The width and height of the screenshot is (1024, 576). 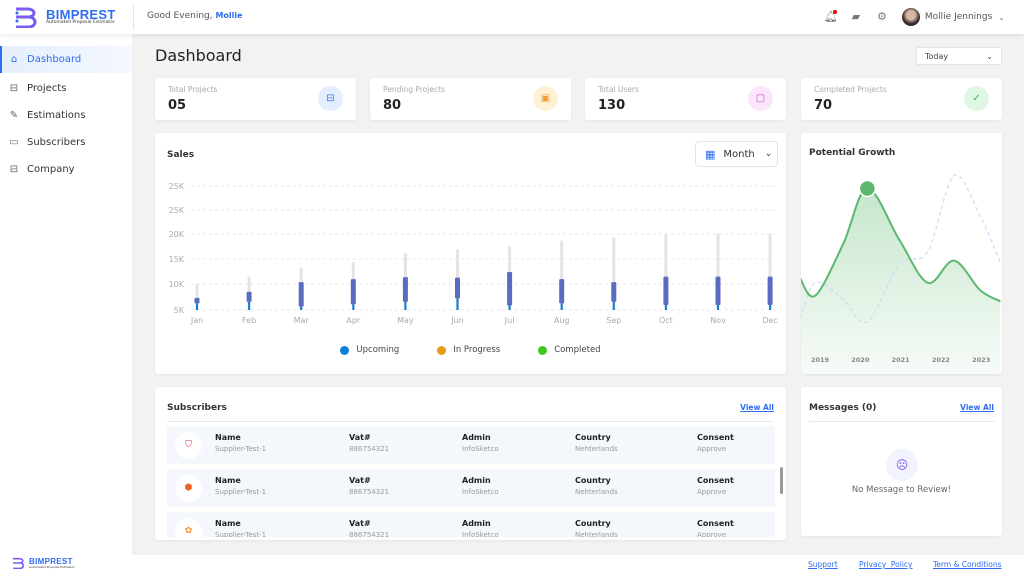 I want to click on legend-label: Upcoming, so click(x=378, y=350).